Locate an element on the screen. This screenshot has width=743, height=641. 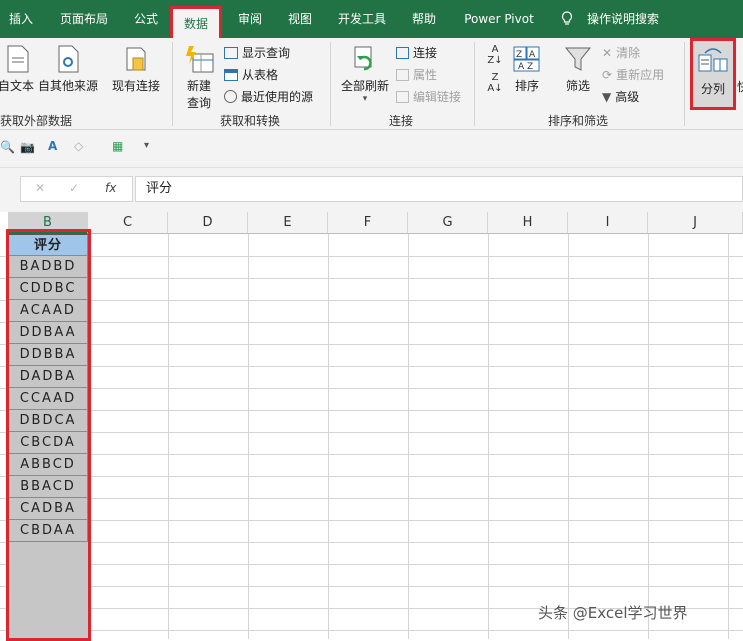
column-header-g: G is located at coordinates (448, 223).